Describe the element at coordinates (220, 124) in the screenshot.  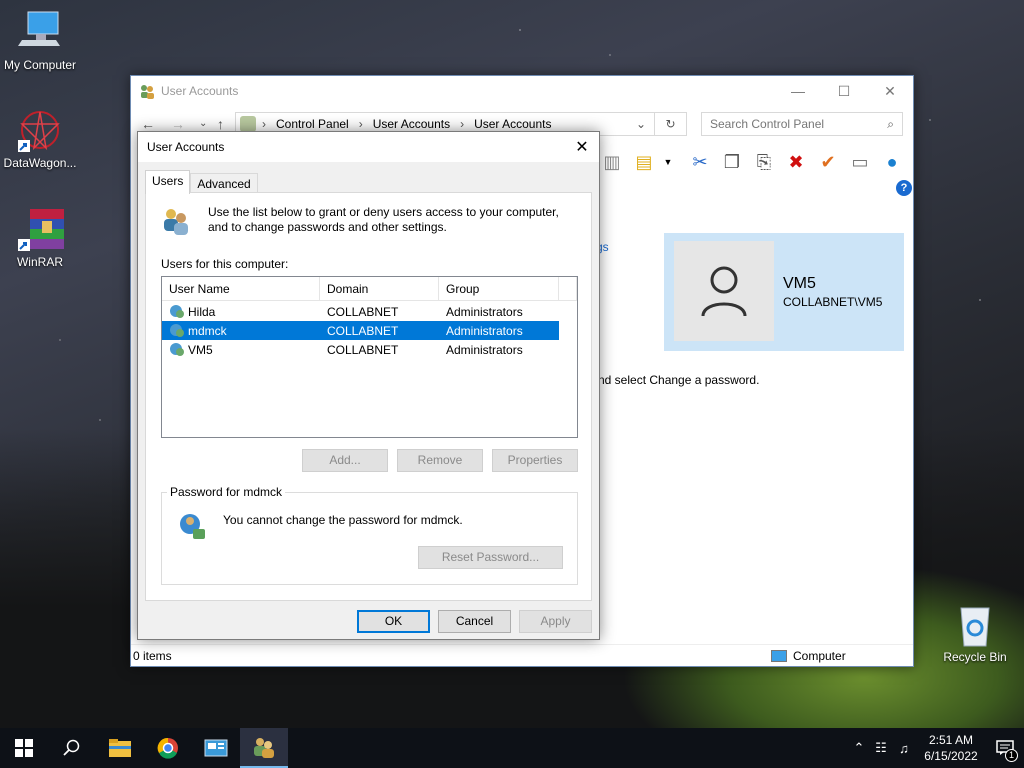
I see `up-icon: ↑` at that location.